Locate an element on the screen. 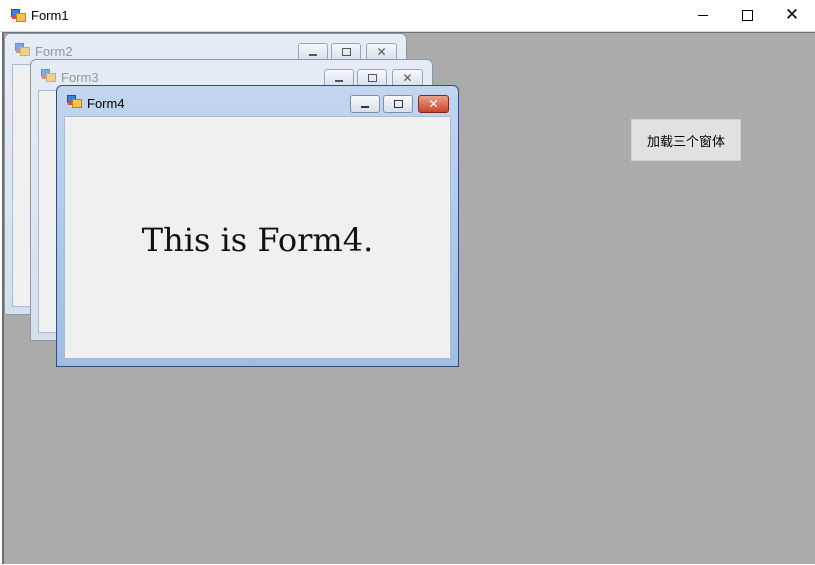  load-three-forms-button: 加载三个窗体 is located at coordinates (686, 140).